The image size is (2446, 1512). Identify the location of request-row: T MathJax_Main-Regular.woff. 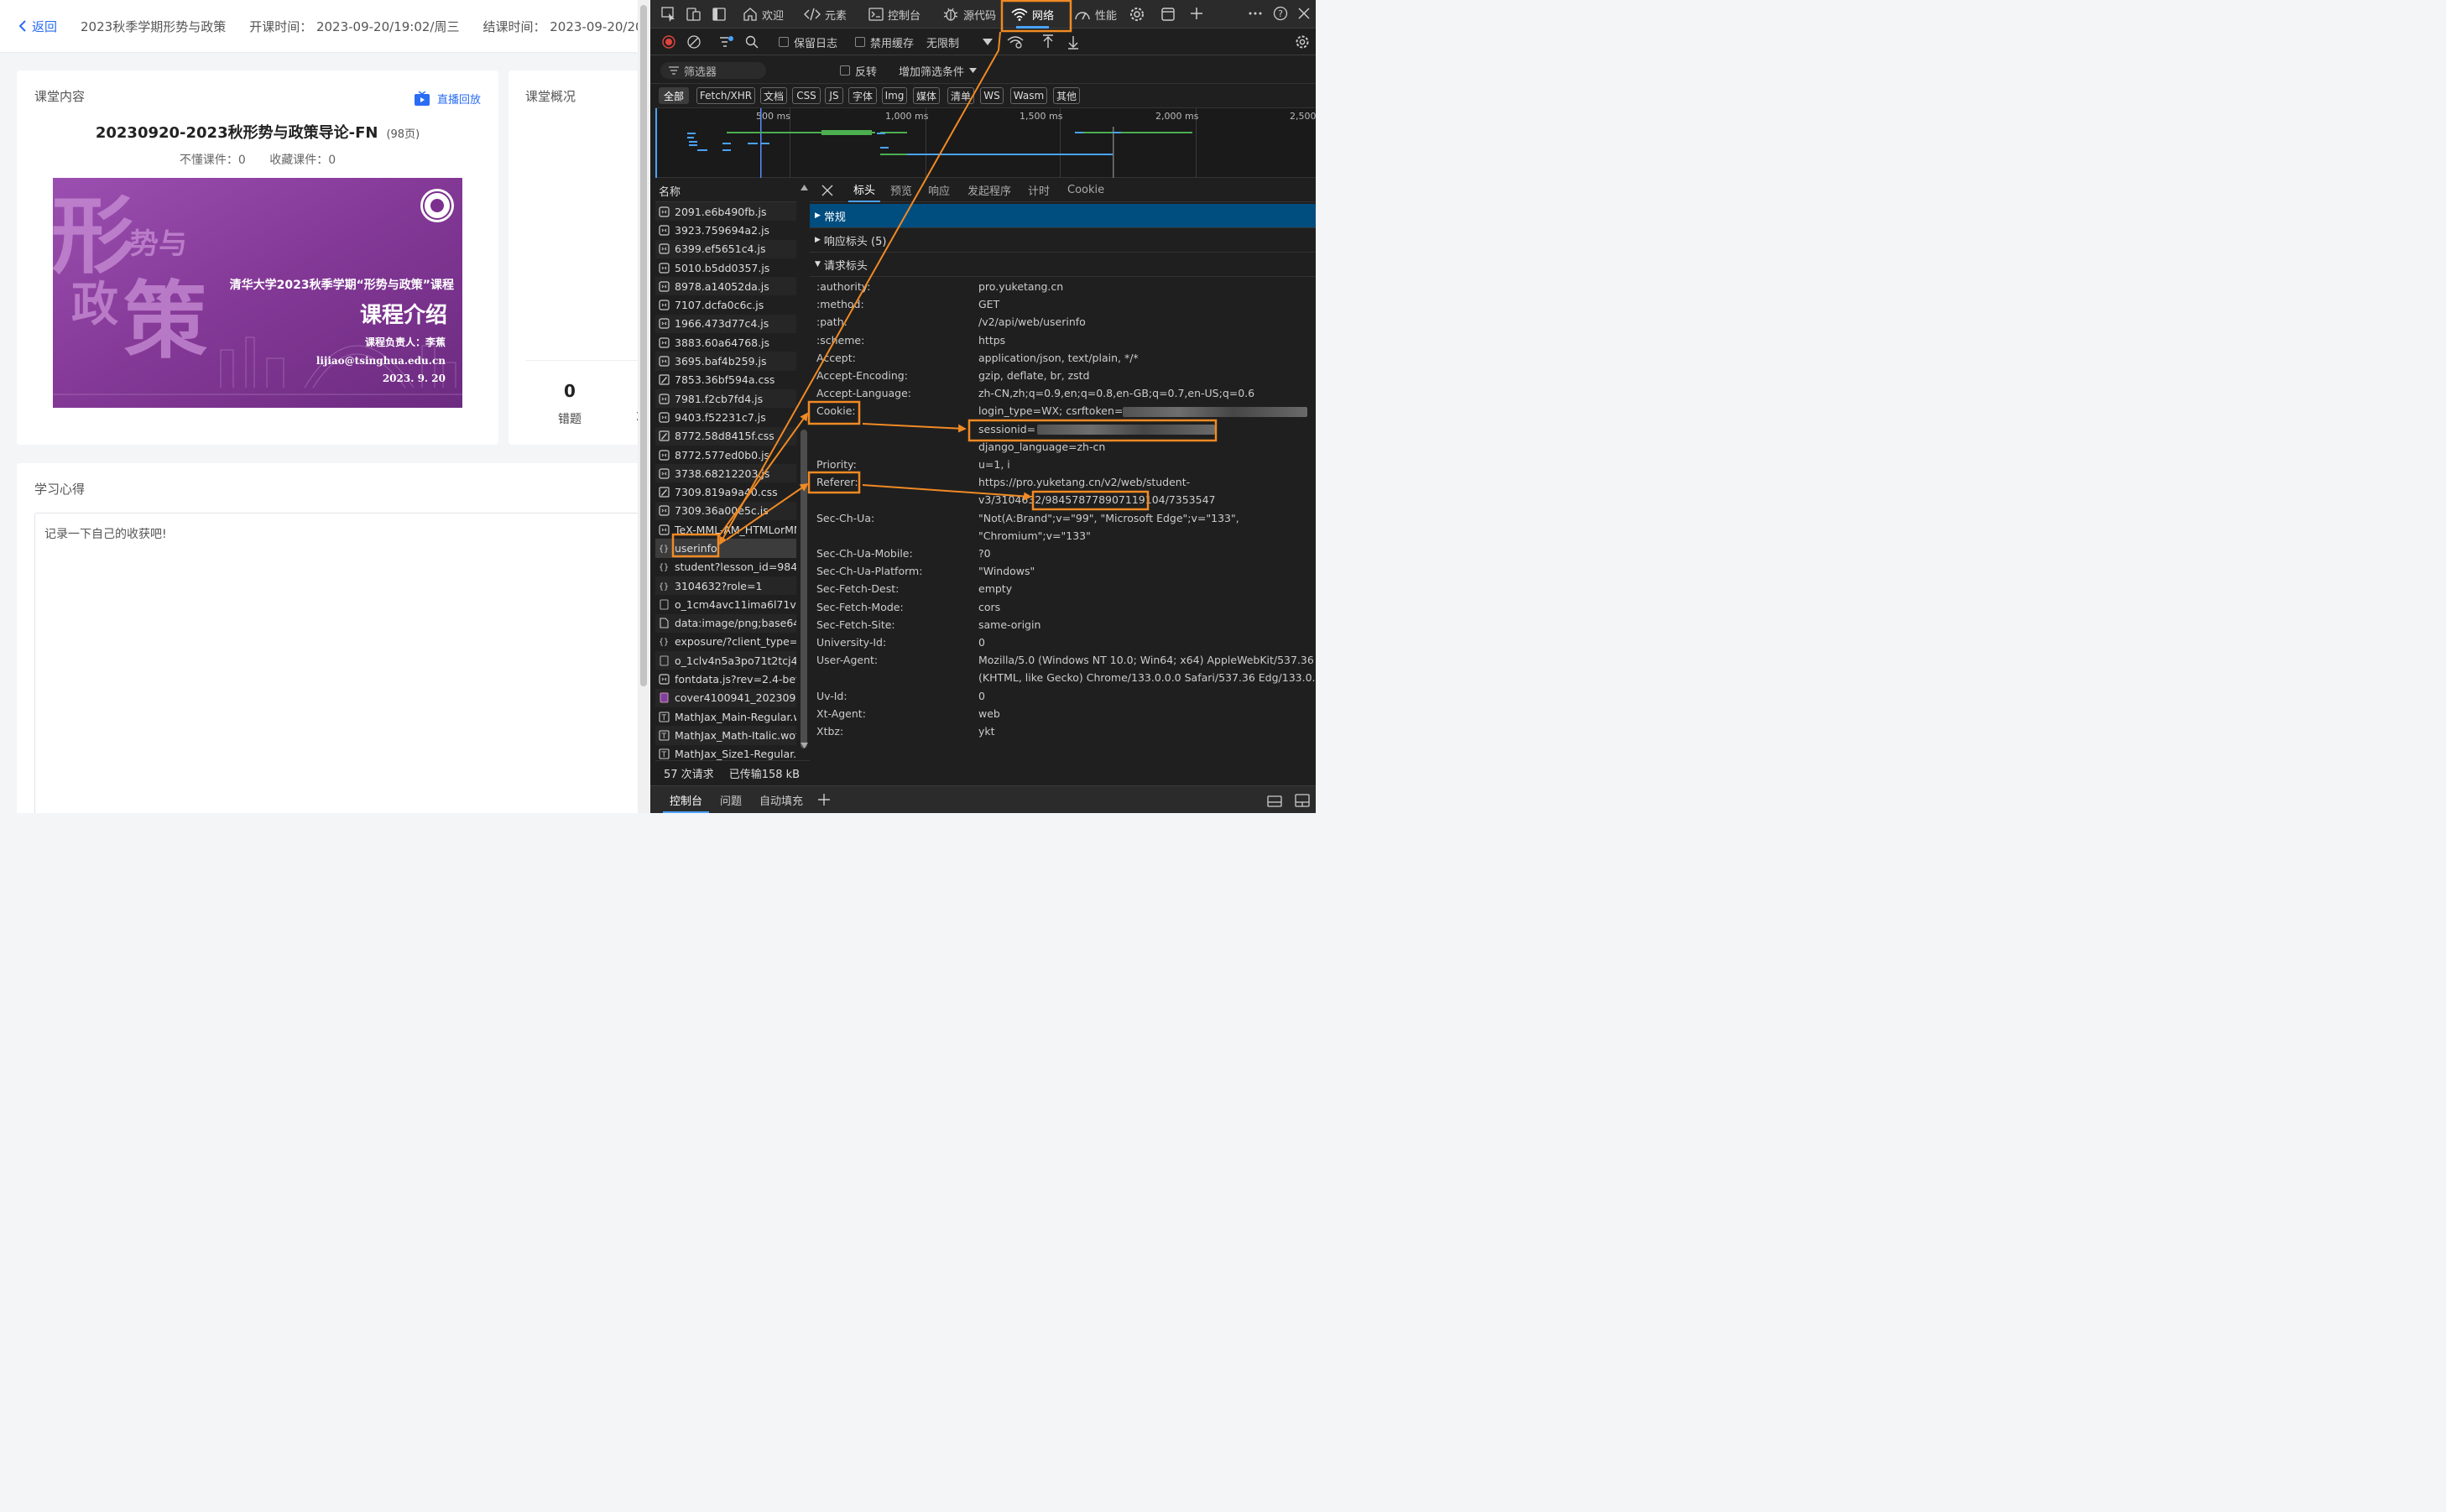
(725, 717).